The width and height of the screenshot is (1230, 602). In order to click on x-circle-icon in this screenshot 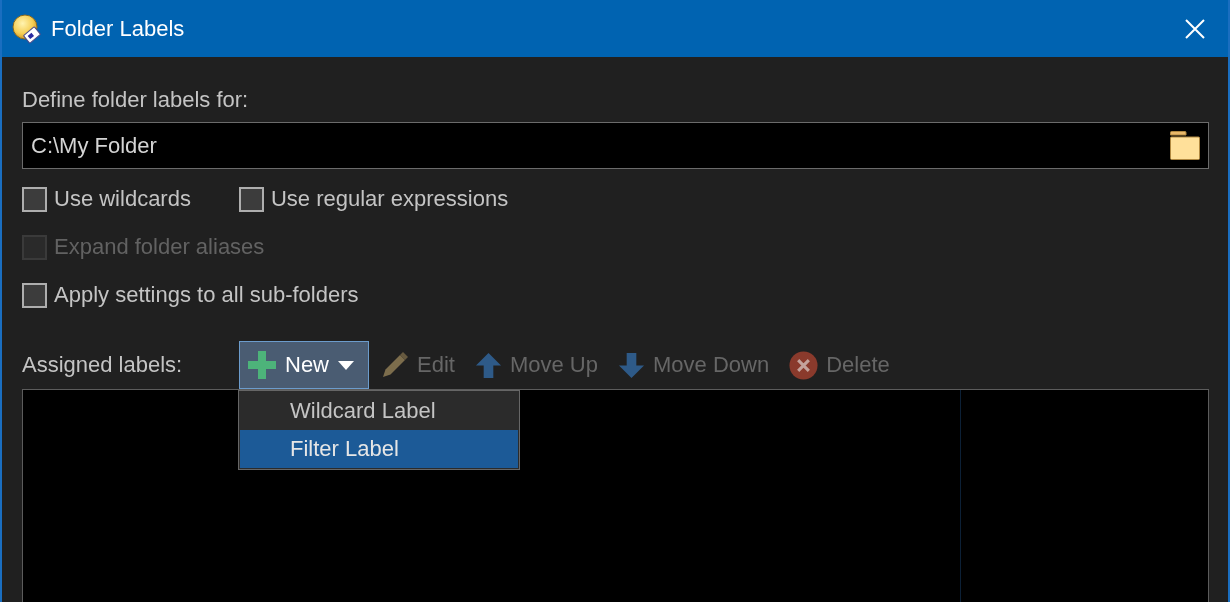, I will do `click(804, 365)`.